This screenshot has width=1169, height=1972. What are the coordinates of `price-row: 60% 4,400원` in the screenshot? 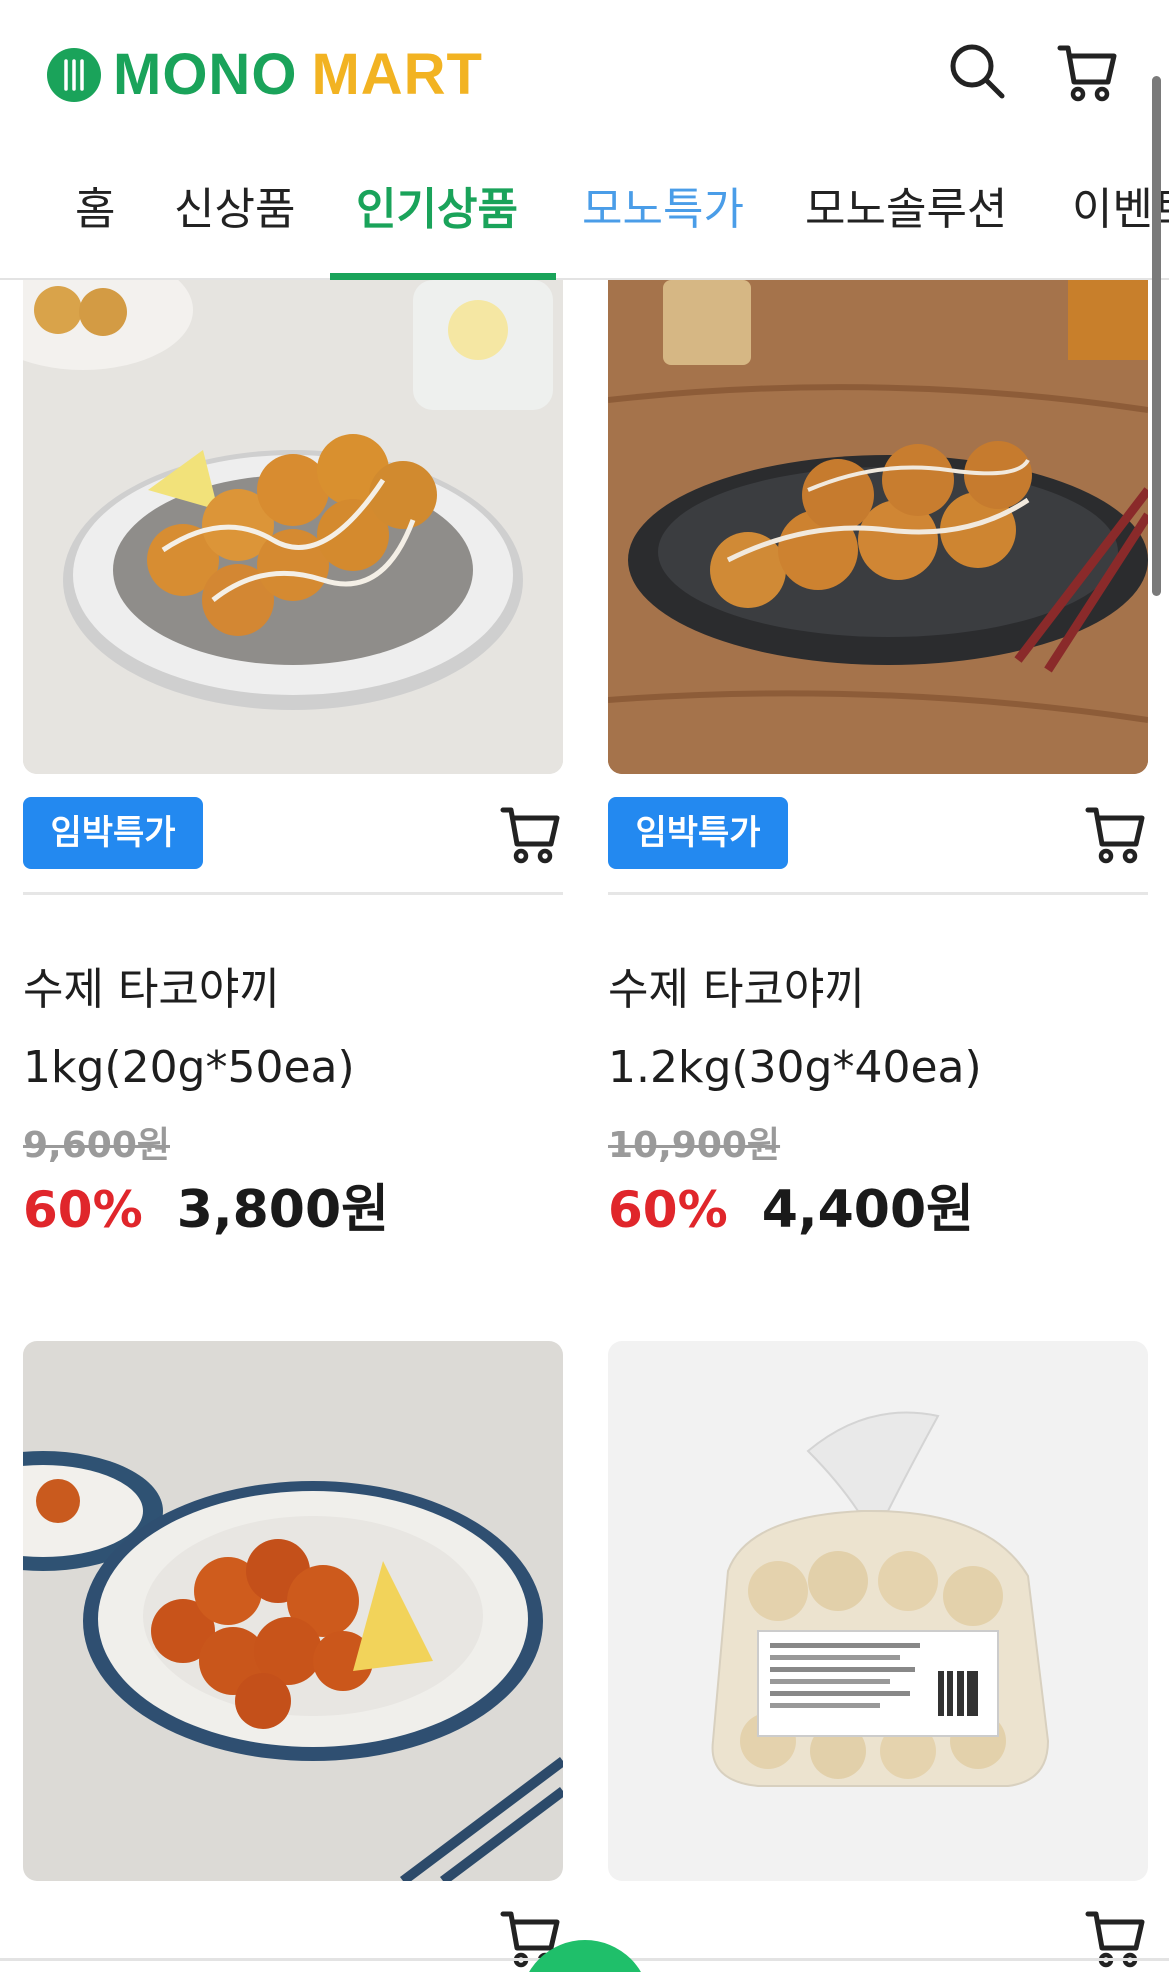 It's located at (791, 1216).